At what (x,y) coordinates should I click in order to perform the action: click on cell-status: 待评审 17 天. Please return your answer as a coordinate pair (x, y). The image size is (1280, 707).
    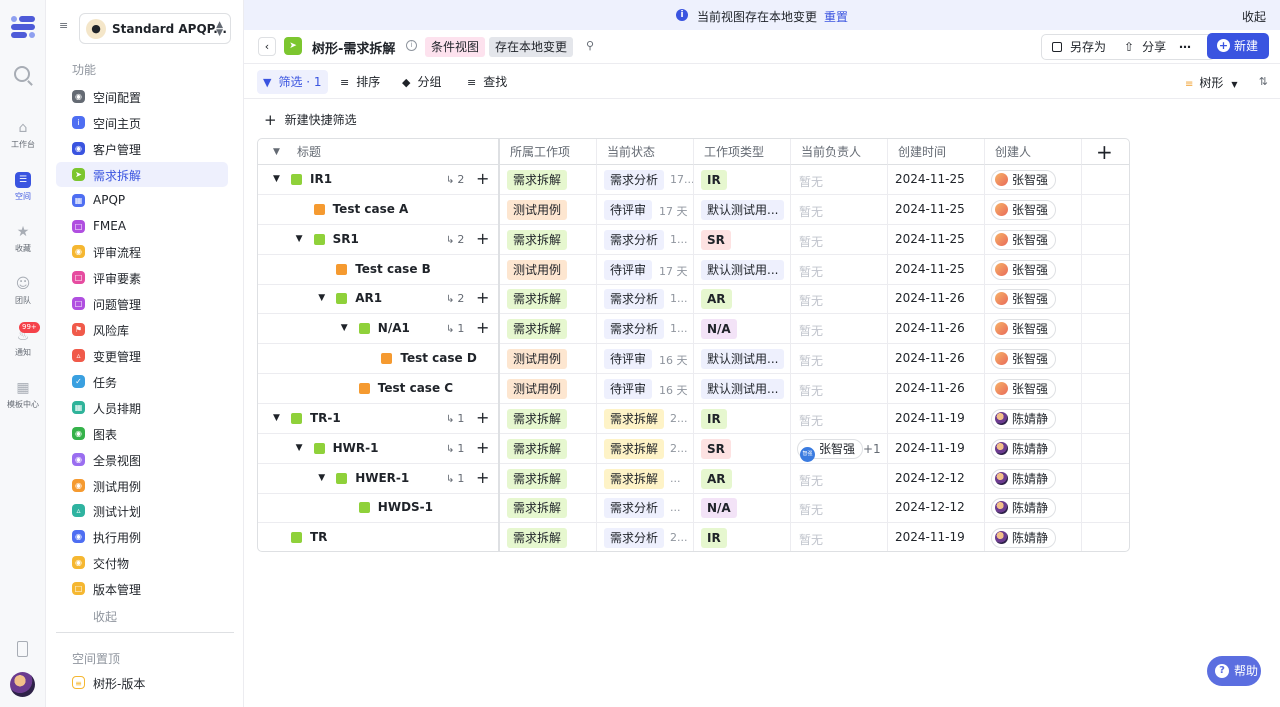
    Looking at the image, I should click on (645, 269).